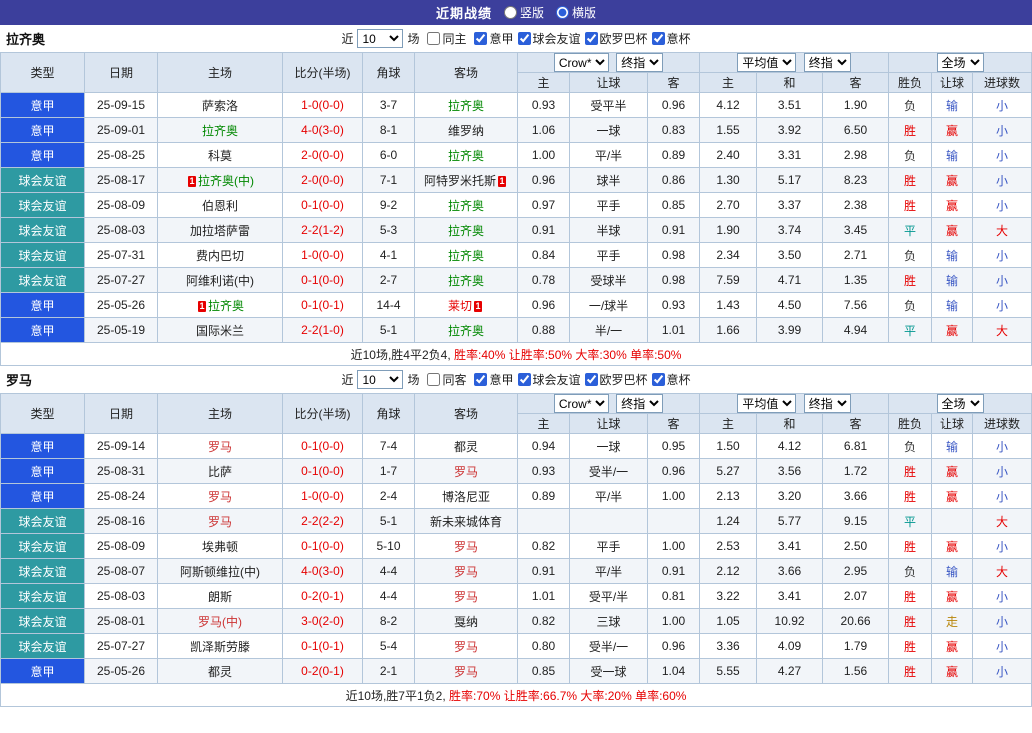  I want to click on away-team-name: 阿特罗米托斯, so click(460, 181).